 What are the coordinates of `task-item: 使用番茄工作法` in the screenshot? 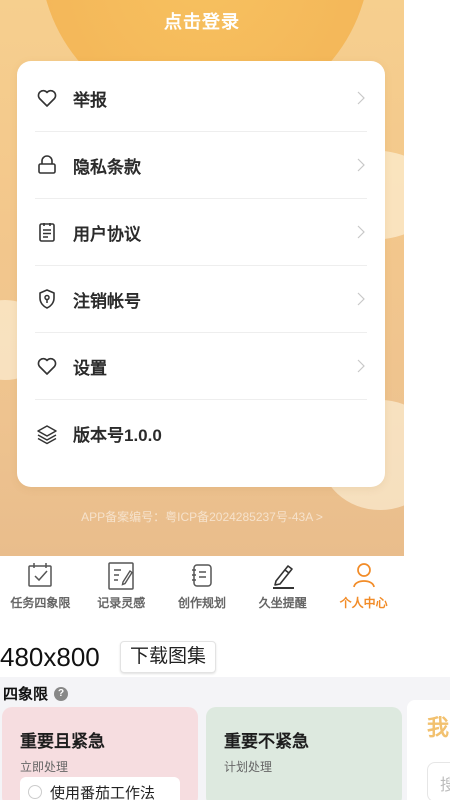 It's located at (100, 788).